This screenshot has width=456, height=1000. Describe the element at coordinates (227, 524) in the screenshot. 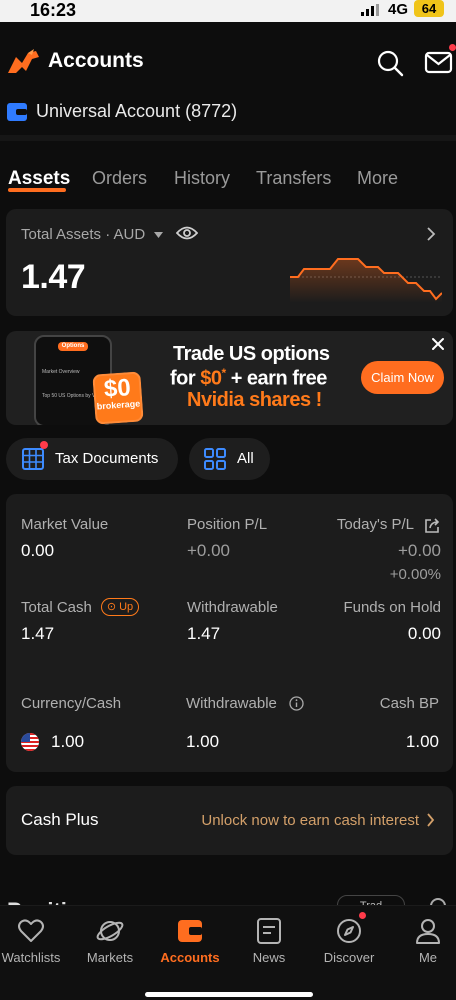

I see `position-pl-label: Position P/L` at that location.